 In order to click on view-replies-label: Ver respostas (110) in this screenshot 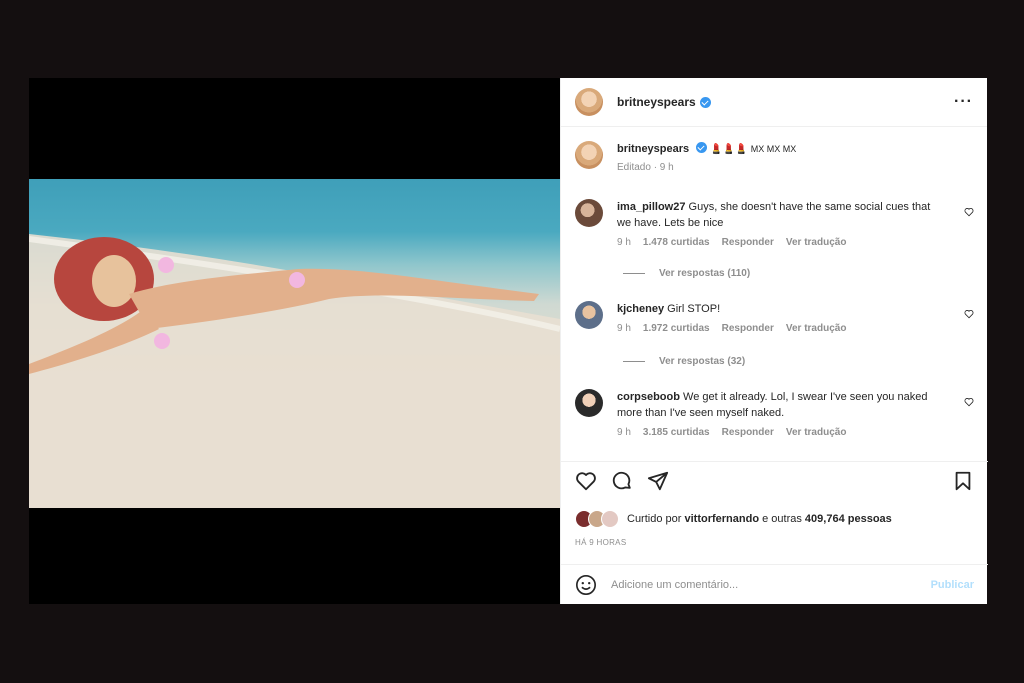, I will do `click(705, 273)`.